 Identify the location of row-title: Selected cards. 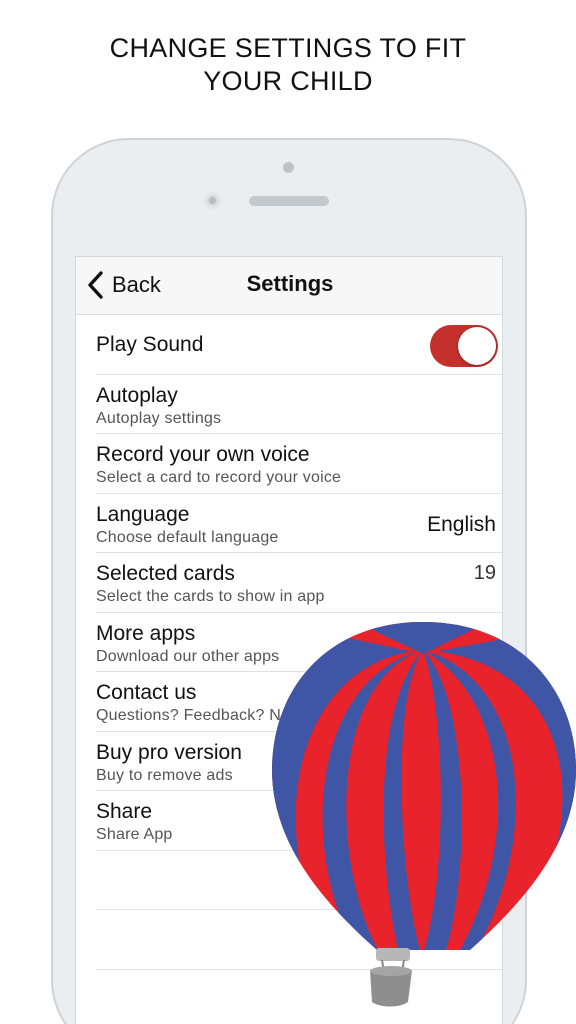
(165, 573).